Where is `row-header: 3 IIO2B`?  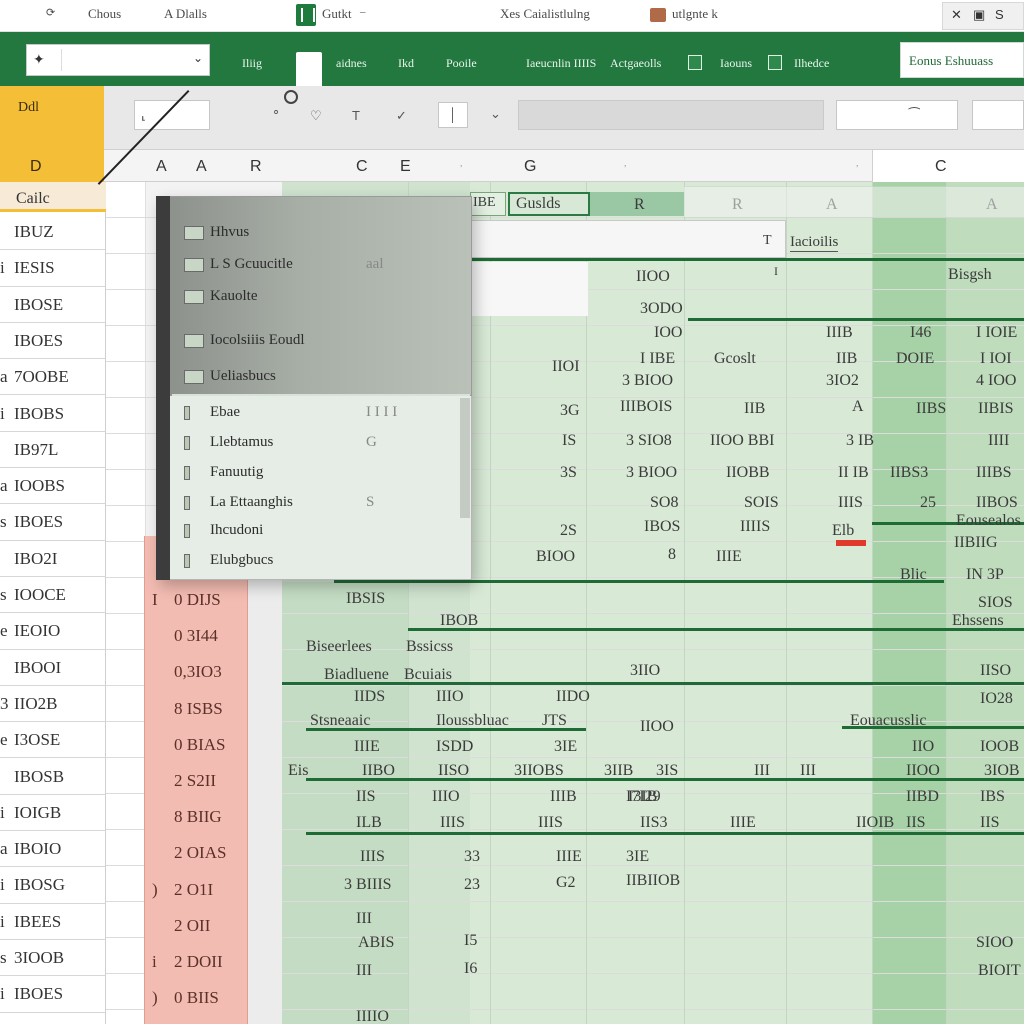
row-header: 3 IIO2B is located at coordinates (53, 704).